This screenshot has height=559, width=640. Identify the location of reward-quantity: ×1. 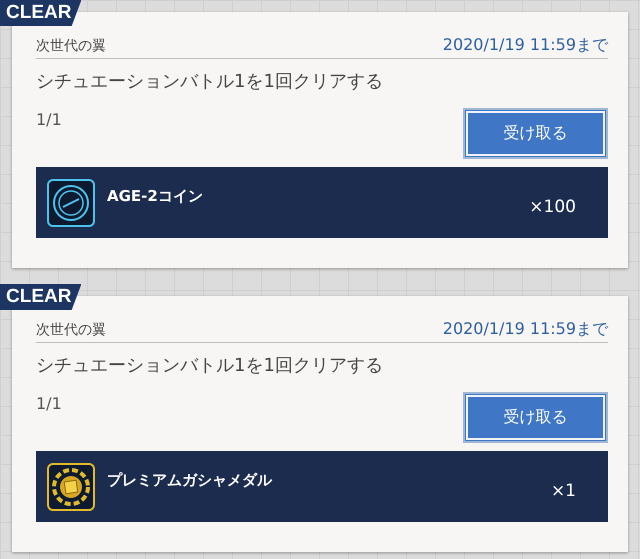
(563, 490).